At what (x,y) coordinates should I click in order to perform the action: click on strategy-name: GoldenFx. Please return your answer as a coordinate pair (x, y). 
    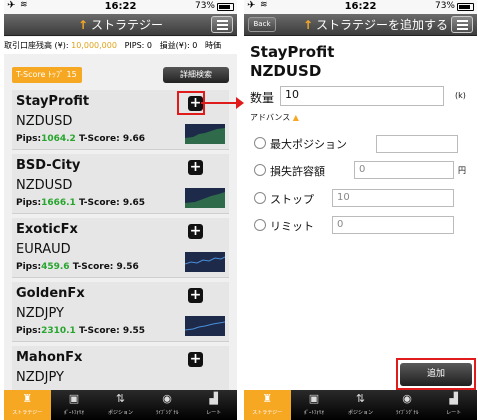
    Looking at the image, I should click on (50, 293).